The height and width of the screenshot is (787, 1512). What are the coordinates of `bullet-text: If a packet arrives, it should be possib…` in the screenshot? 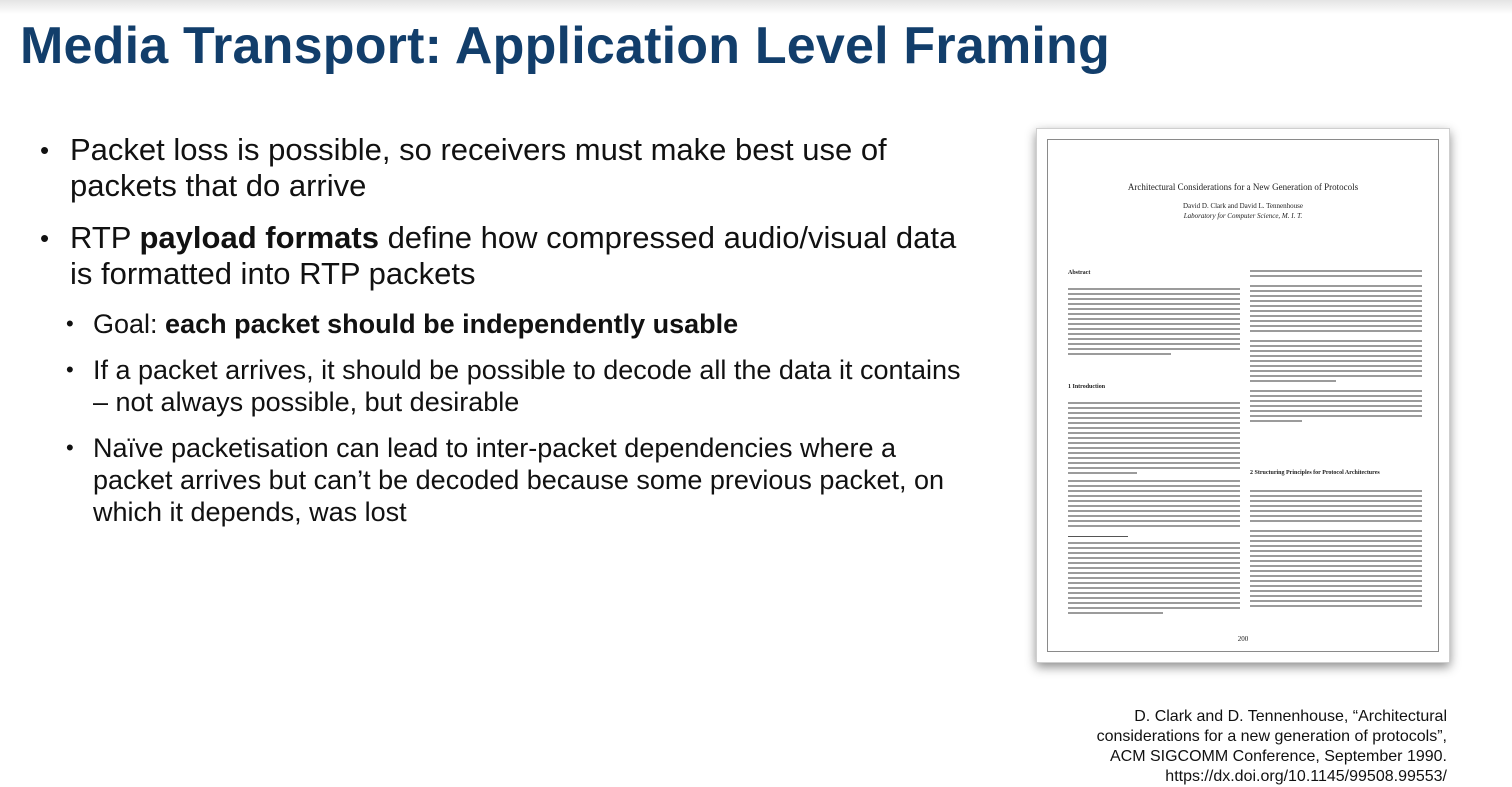 It's located at (527, 386).